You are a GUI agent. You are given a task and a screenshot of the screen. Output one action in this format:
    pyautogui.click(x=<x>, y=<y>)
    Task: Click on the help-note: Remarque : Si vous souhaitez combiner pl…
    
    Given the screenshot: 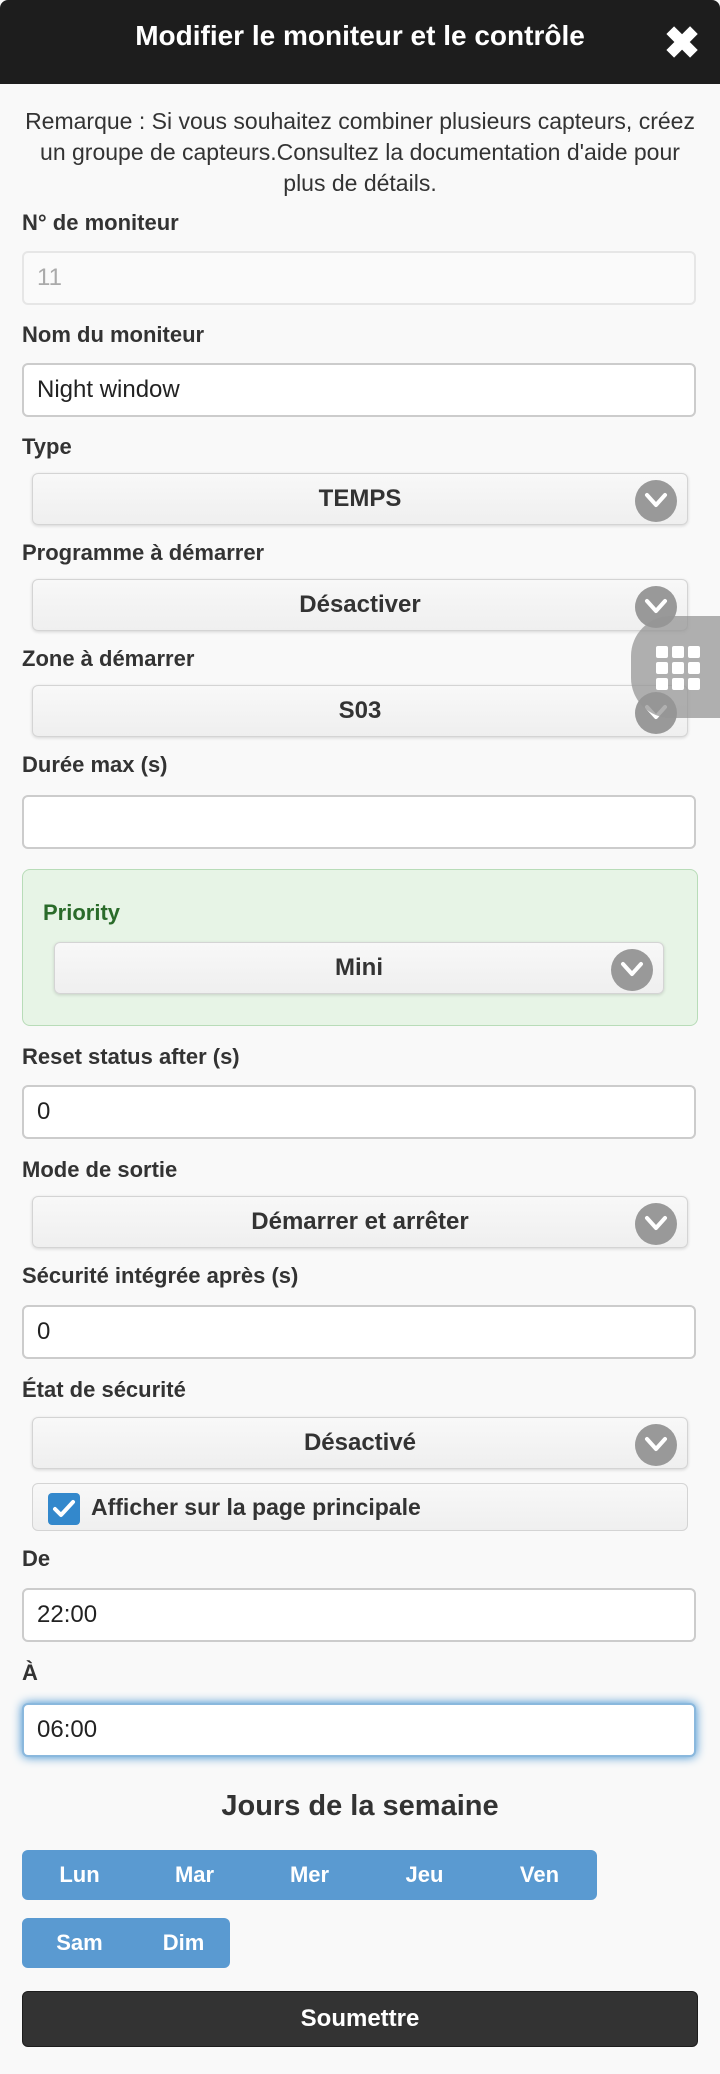 What is the action you would take?
    pyautogui.click(x=360, y=152)
    